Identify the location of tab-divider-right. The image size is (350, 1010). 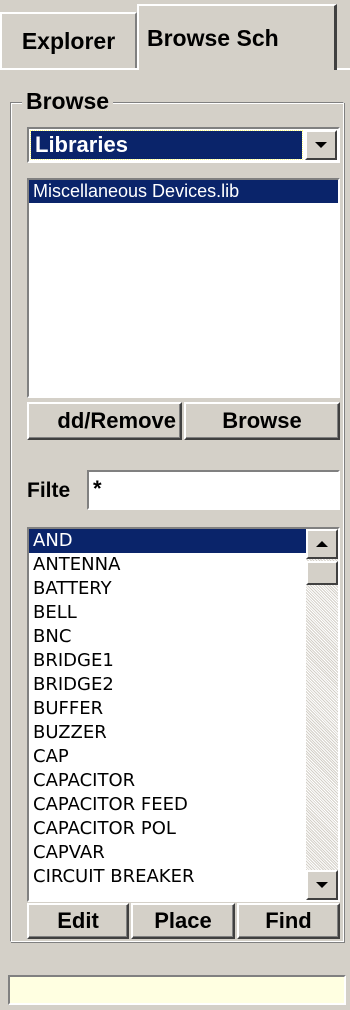
(343, 69).